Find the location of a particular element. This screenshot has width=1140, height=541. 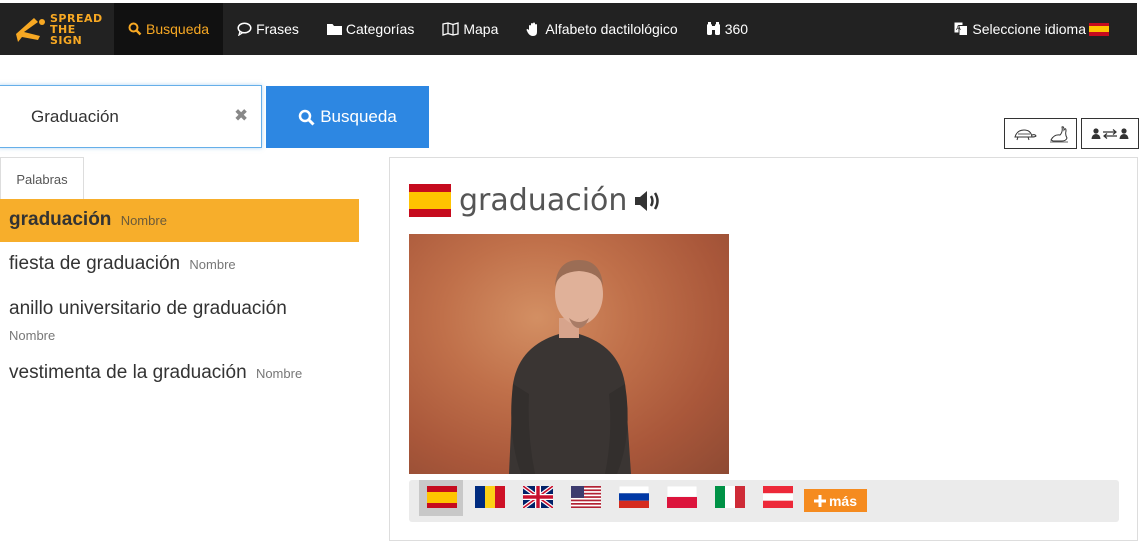

comment-icon is located at coordinates (244, 29).